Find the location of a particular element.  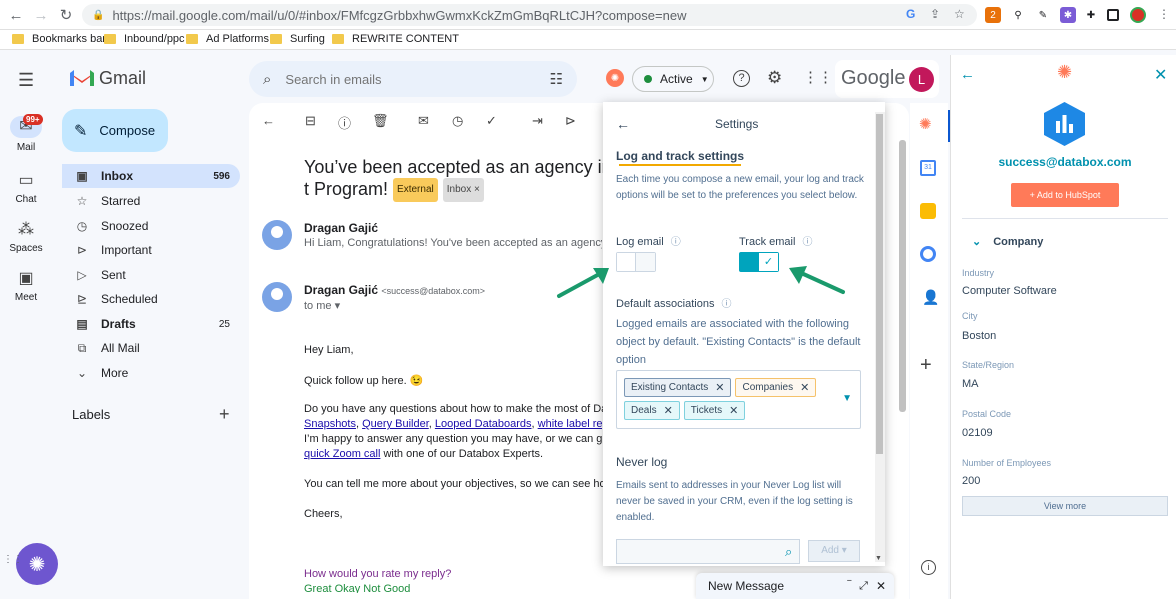

settings-back-icon: ← is located at coordinates (623, 124).